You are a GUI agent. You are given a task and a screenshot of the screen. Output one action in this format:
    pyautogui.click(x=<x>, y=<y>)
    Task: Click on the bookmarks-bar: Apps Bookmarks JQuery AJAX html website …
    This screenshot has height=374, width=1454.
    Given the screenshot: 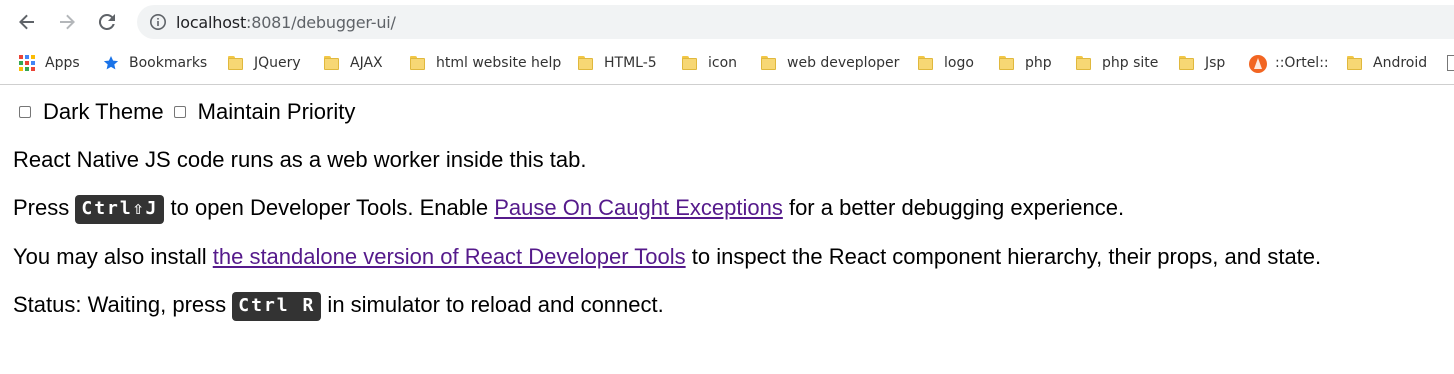 What is the action you would take?
    pyautogui.click(x=727, y=63)
    